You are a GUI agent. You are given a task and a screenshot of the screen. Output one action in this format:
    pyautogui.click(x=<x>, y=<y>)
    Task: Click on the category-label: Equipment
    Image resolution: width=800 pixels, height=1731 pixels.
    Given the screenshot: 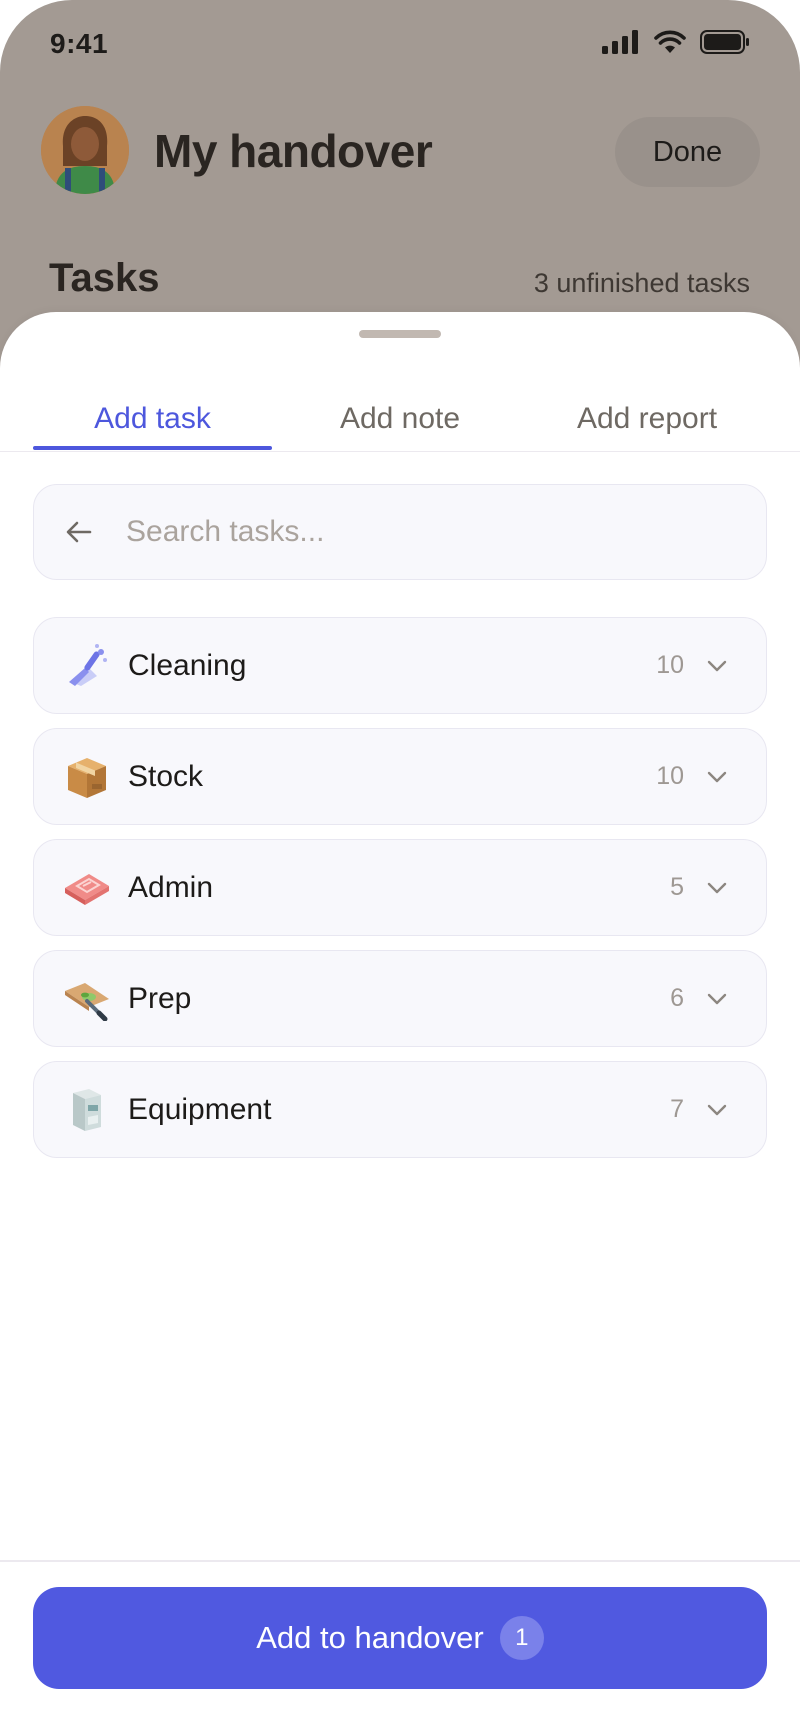 What is the action you would take?
    pyautogui.click(x=200, y=1109)
    